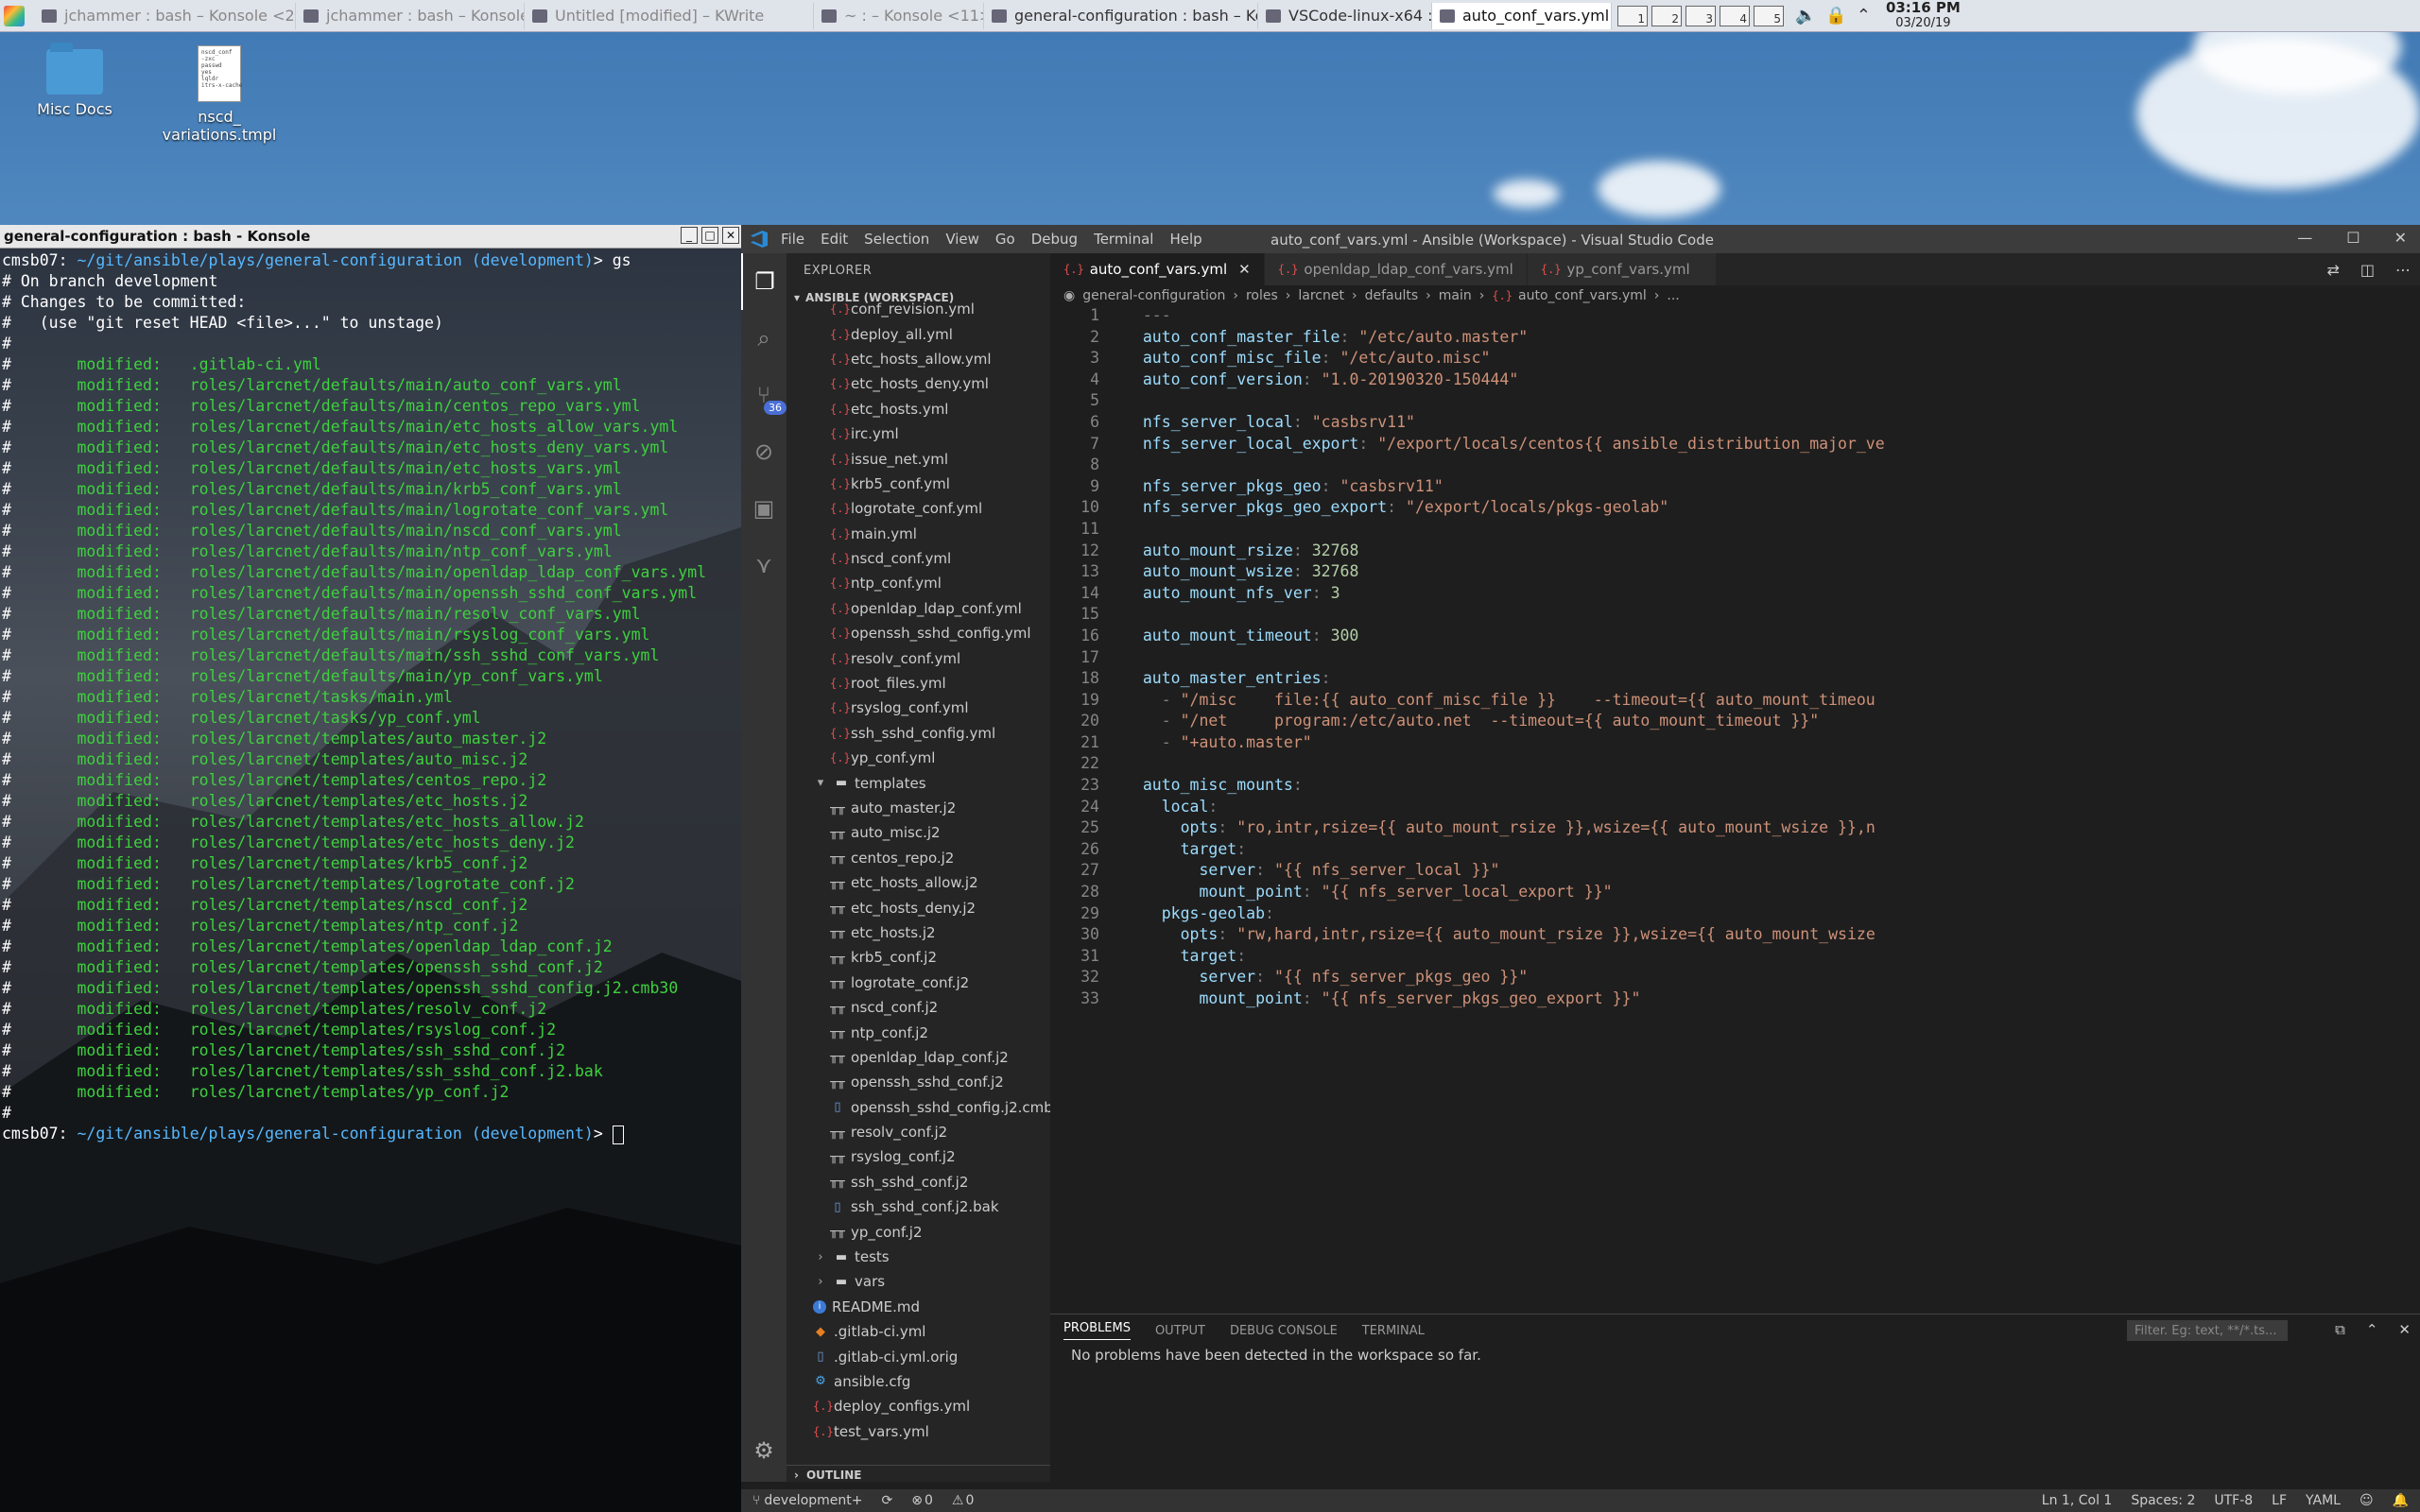 This screenshot has width=2420, height=1512. I want to click on explorer-item: {.} logrotate_conf.yml, so click(918, 508).